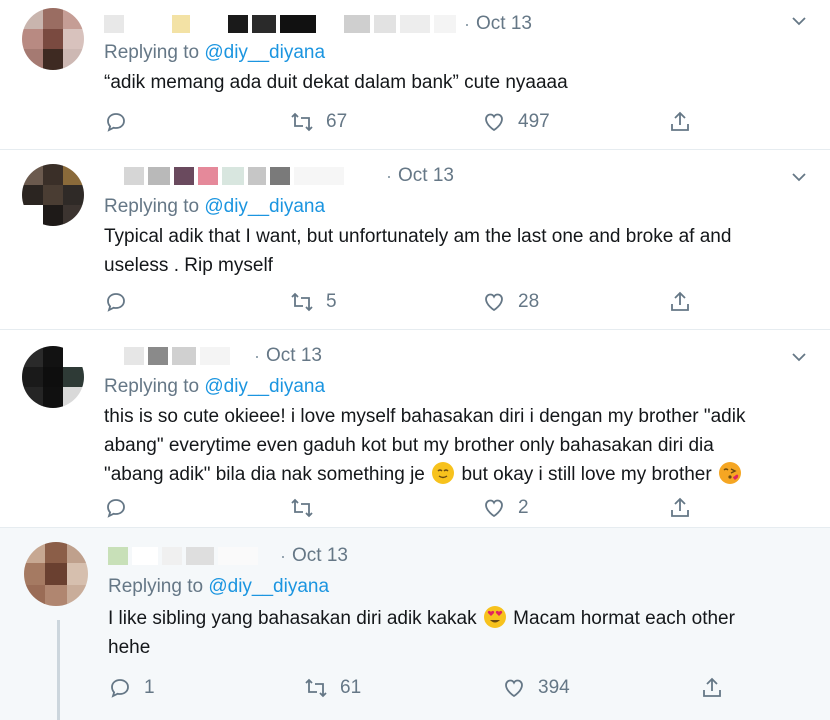  Describe the element at coordinates (536, 688) in the screenshot. I see `like-button: 394` at that location.